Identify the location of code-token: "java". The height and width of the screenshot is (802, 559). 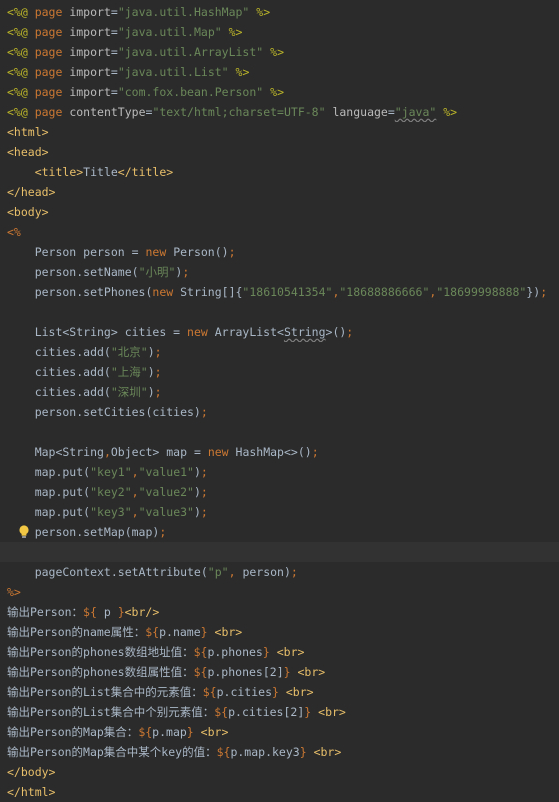
(415, 112).